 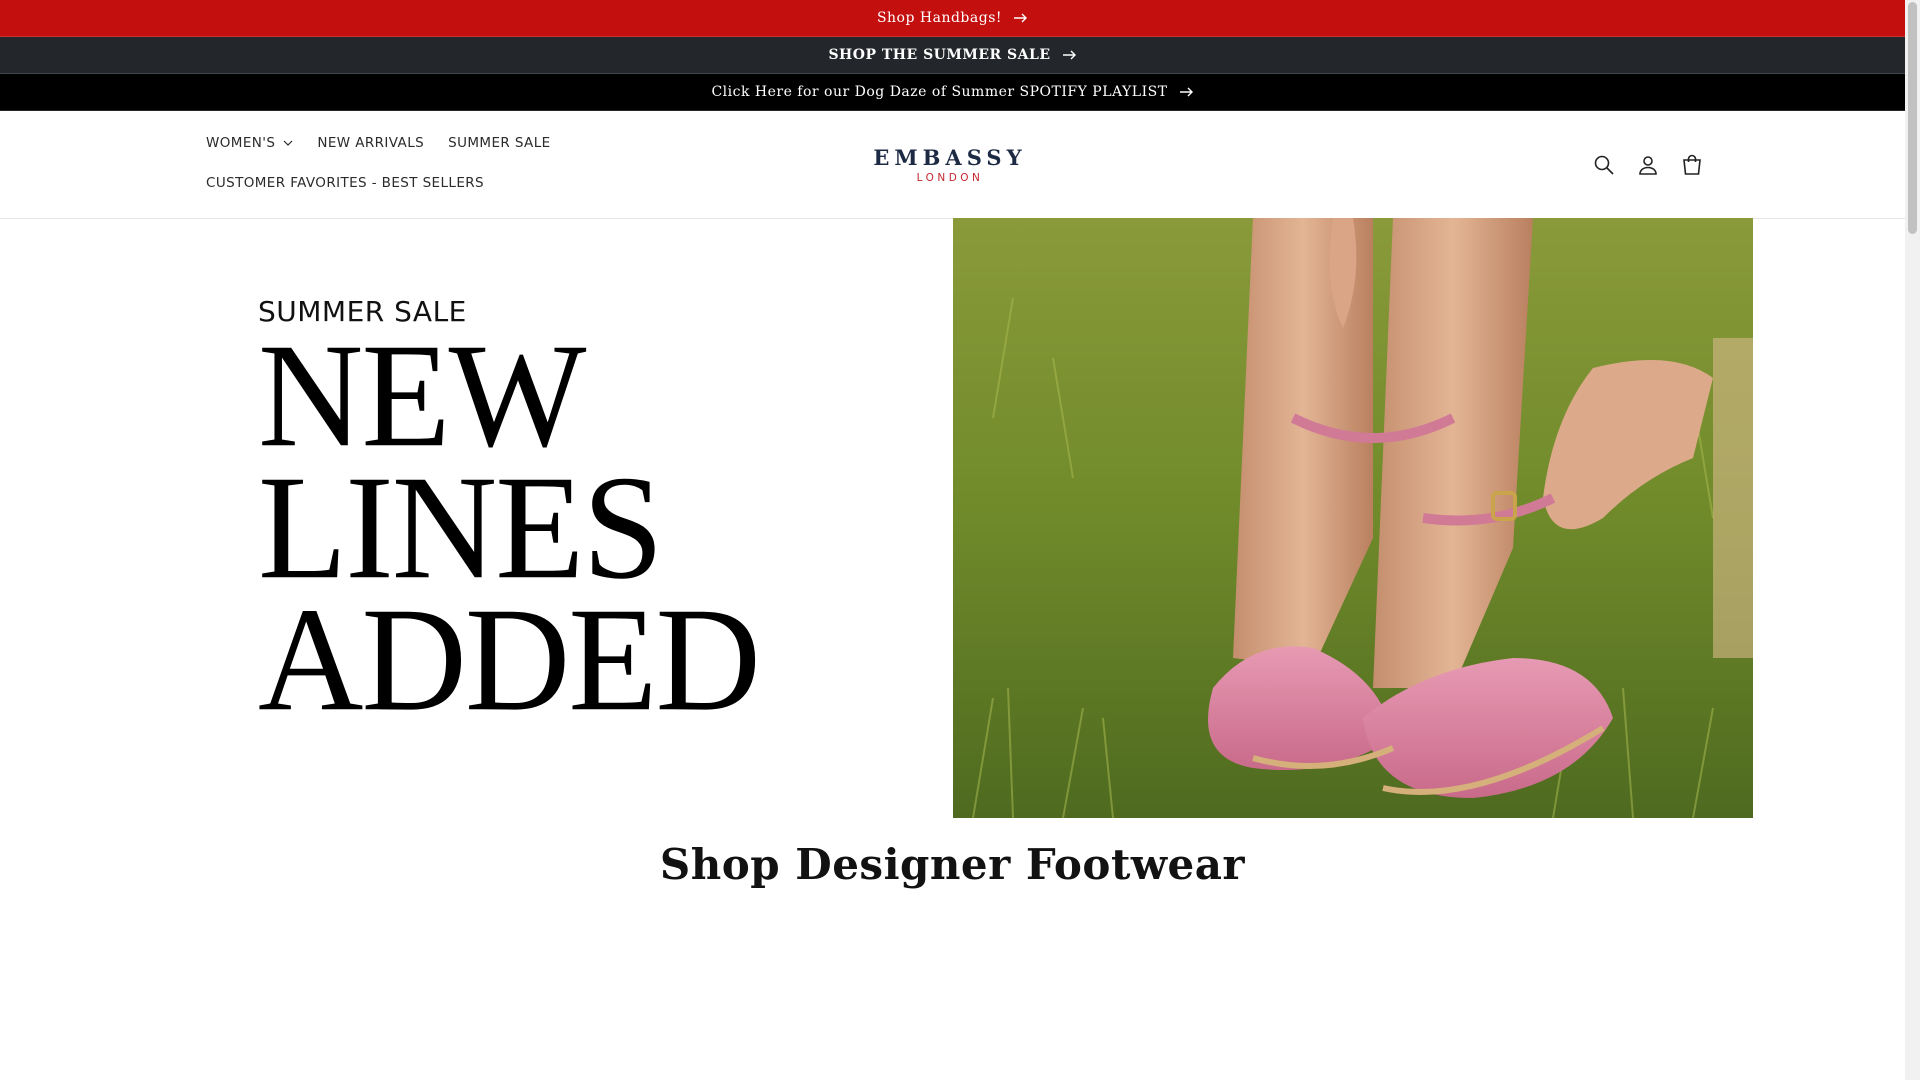 I want to click on nav-item-new-arrivals: NEW ARRIVALS, so click(x=370, y=143).